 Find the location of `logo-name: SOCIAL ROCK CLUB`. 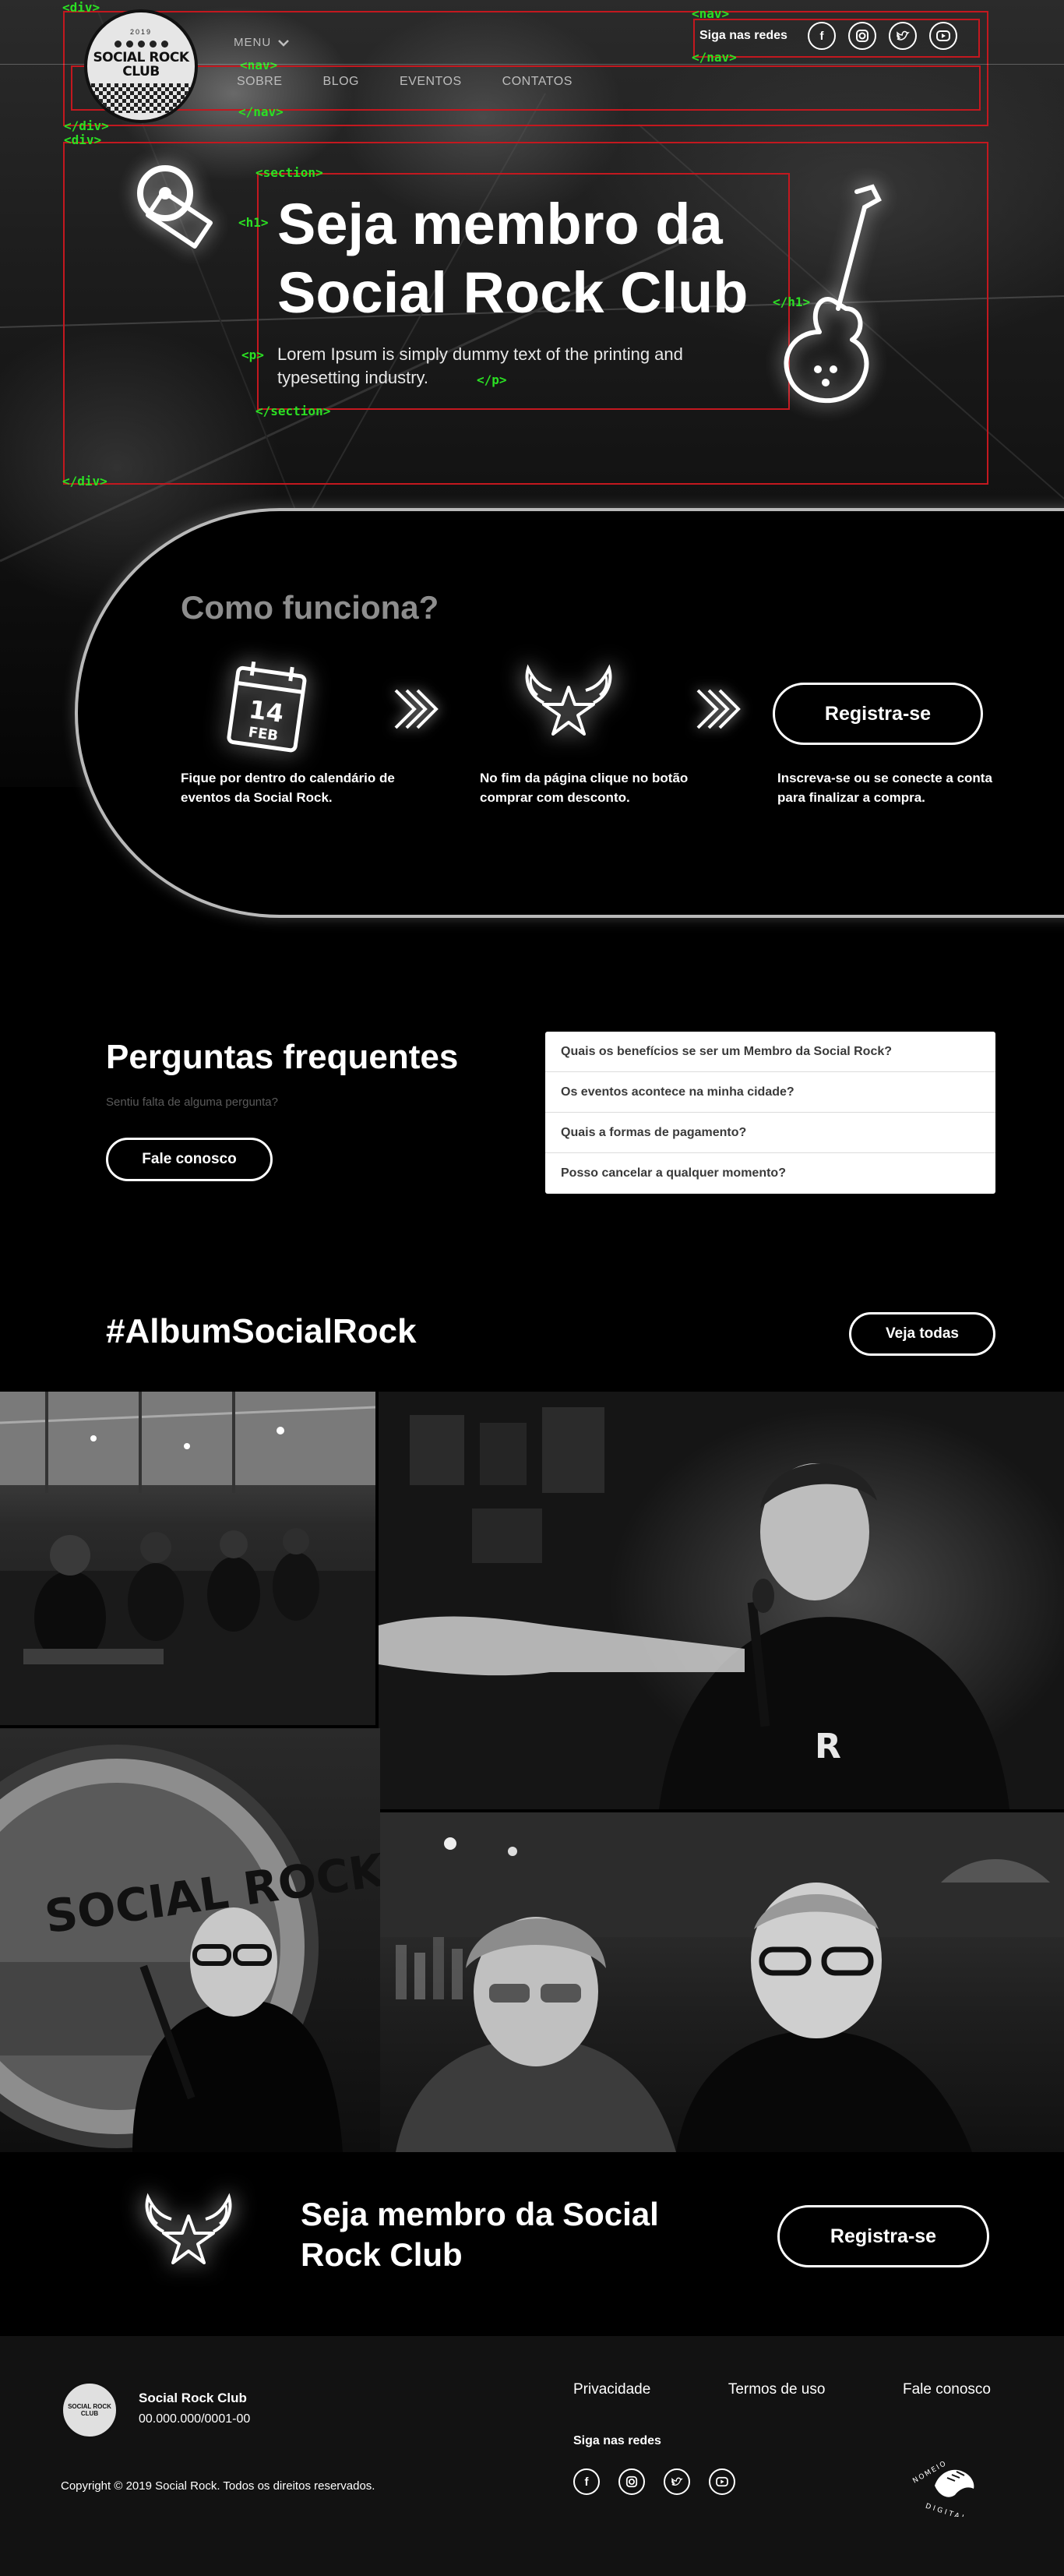

logo-name: SOCIAL ROCK CLUB is located at coordinates (141, 64).